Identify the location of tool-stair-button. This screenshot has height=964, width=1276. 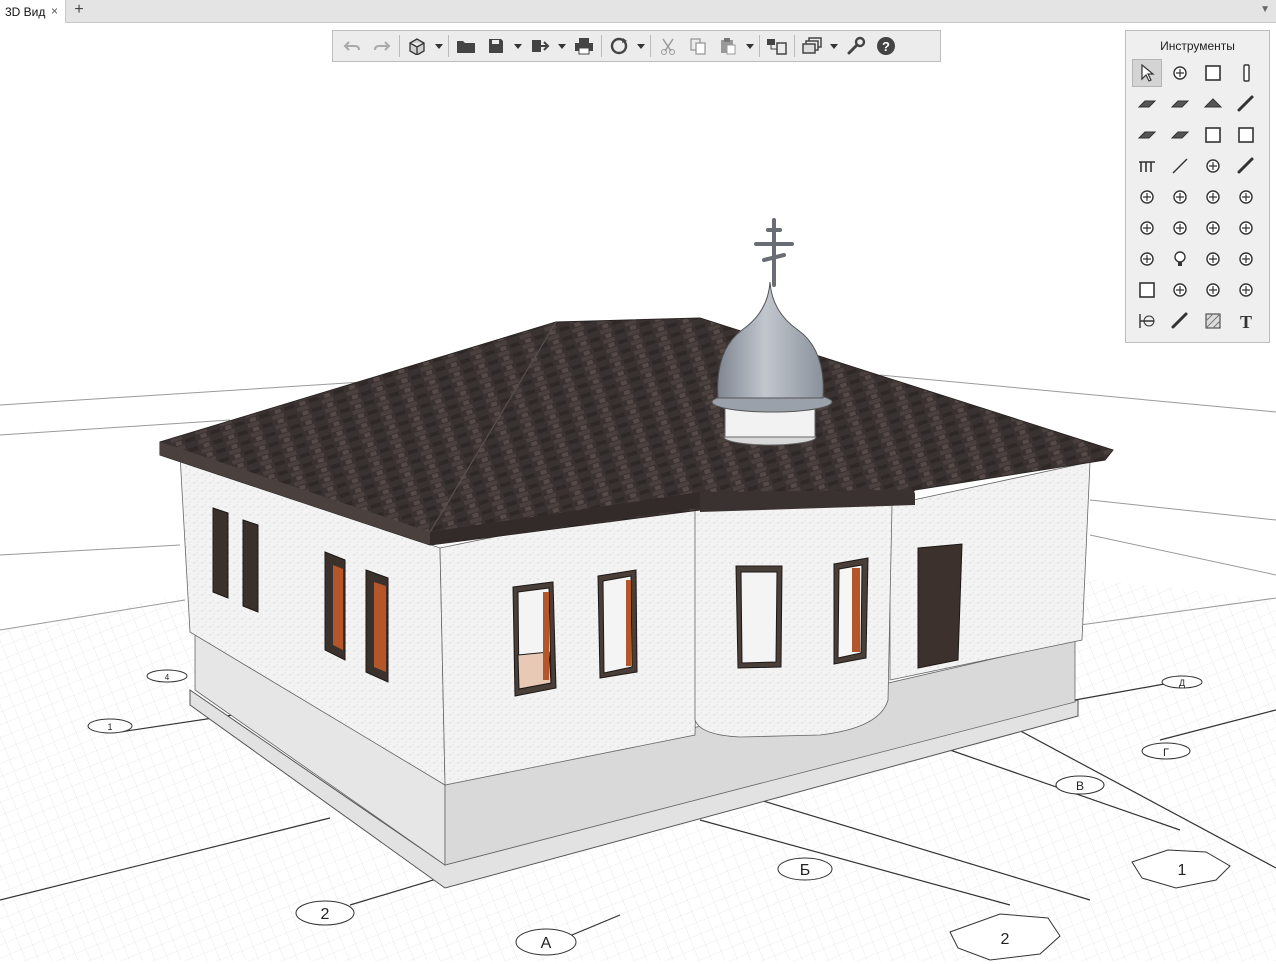
(1147, 135).